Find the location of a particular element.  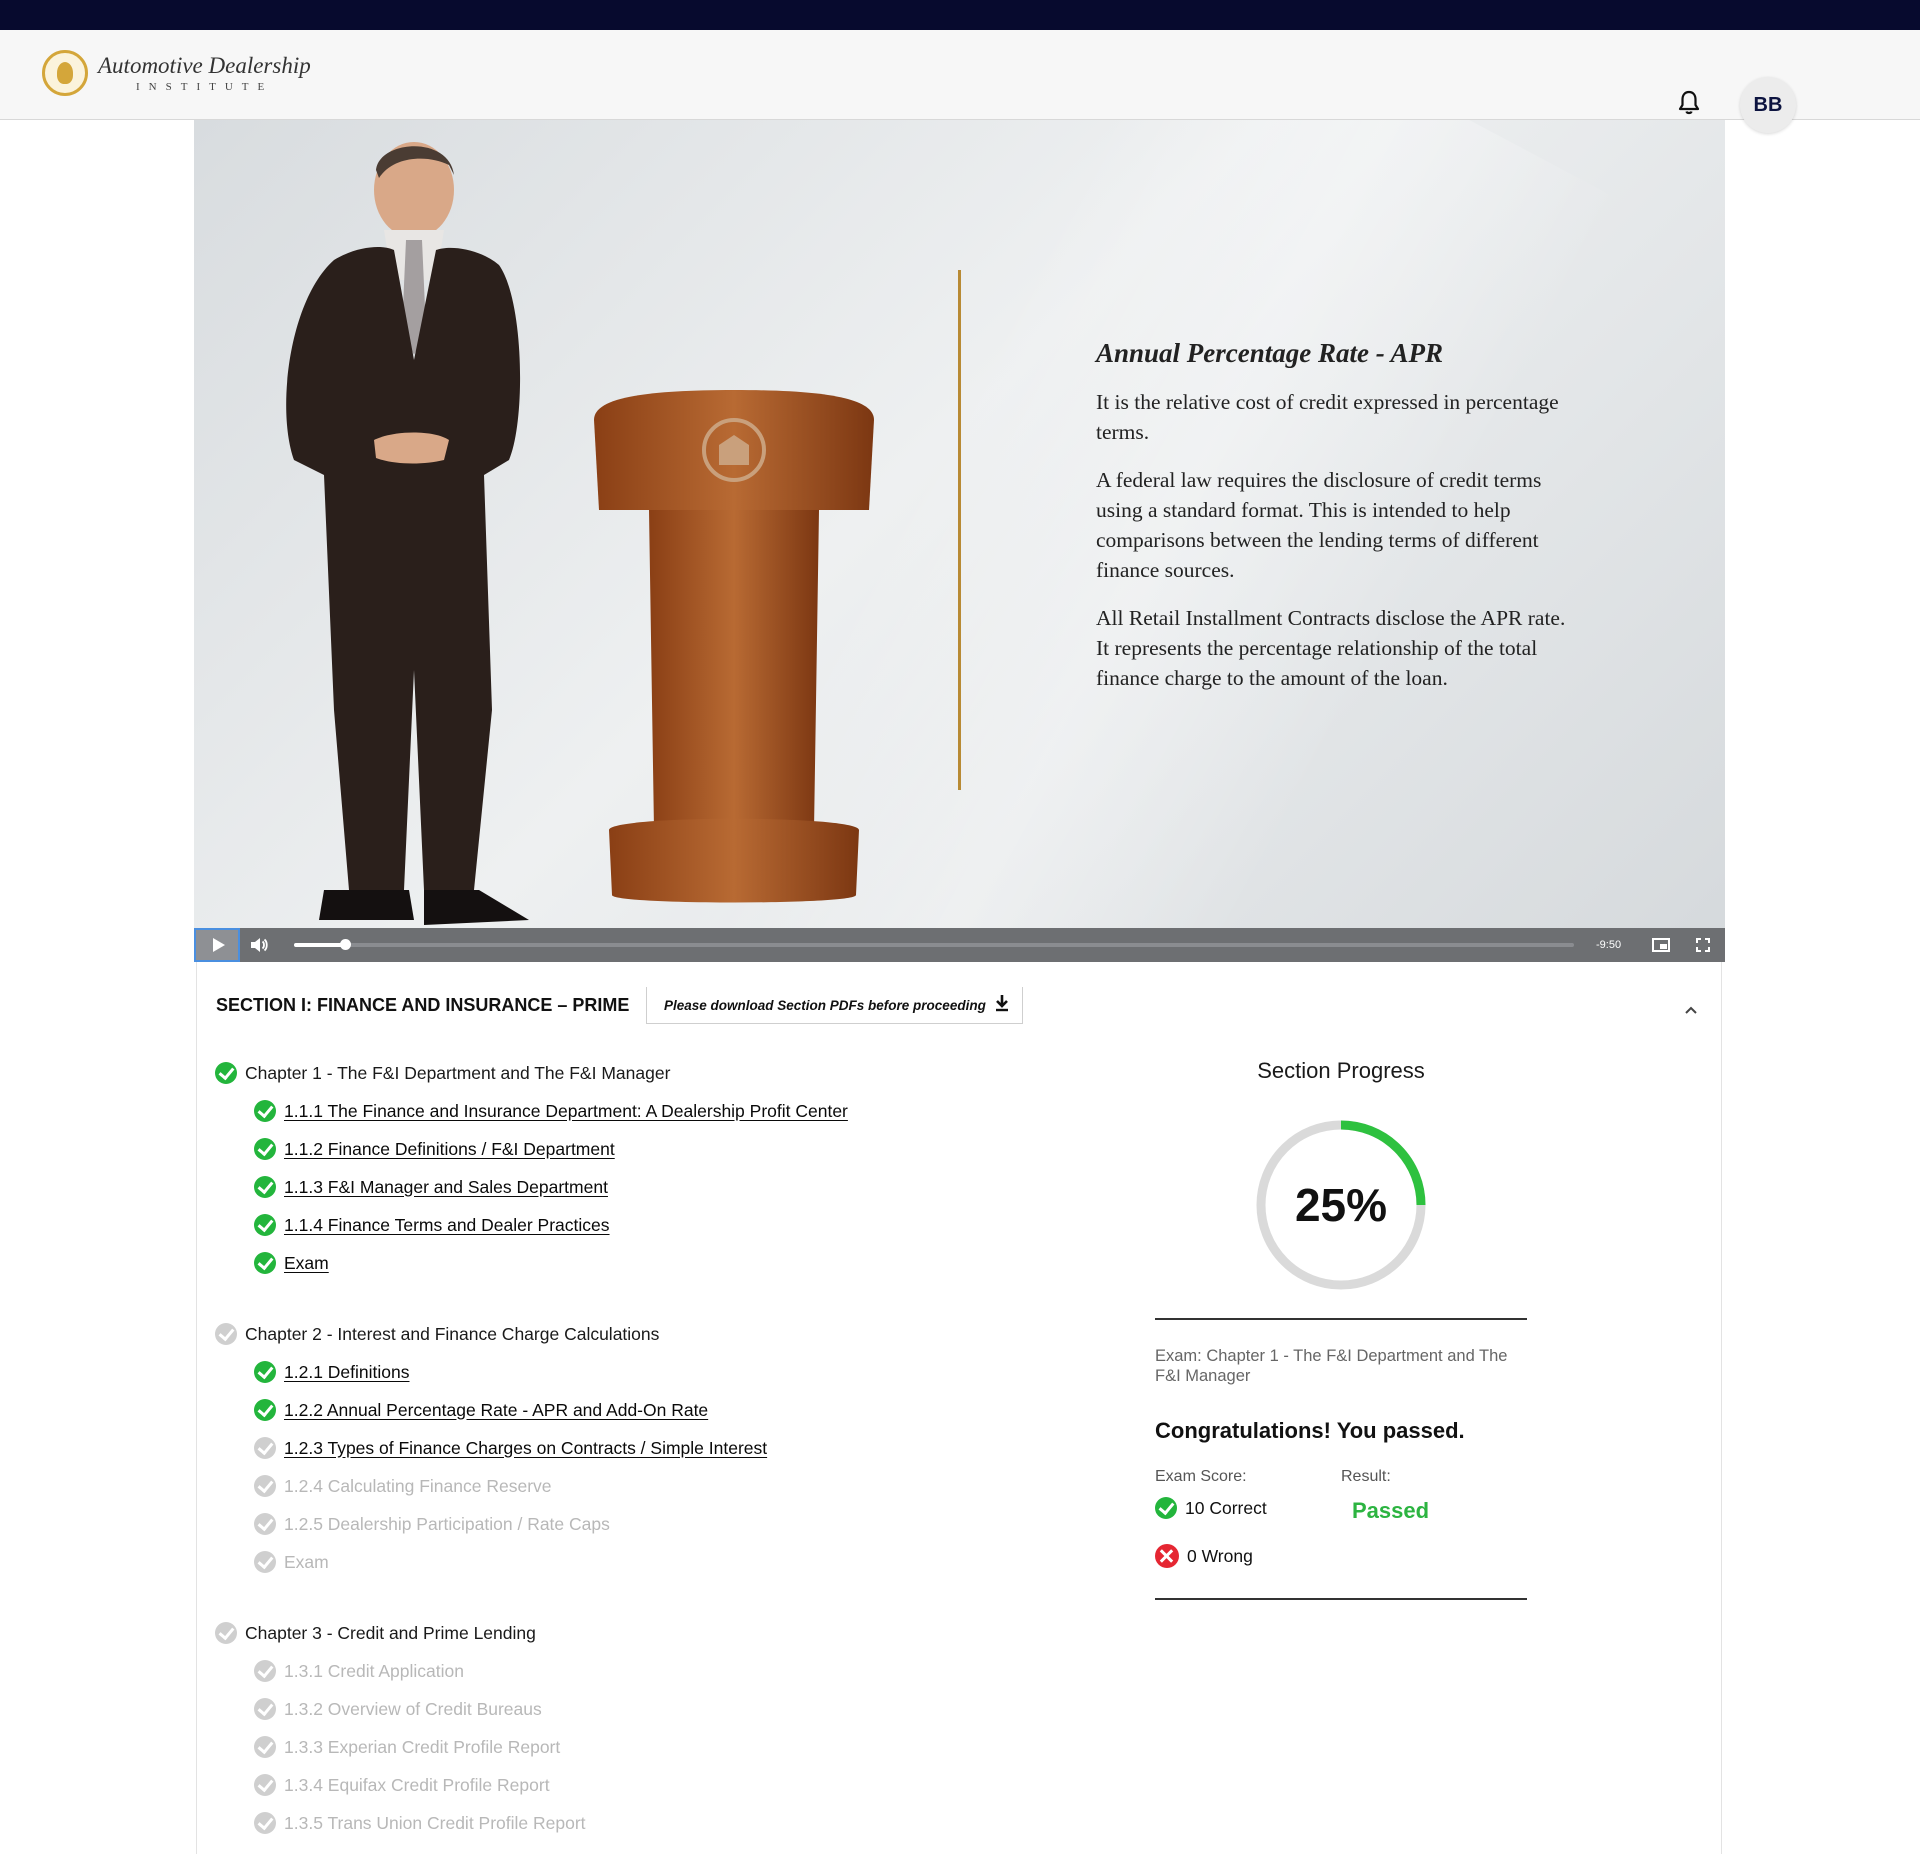

lesson-item: 1.2.1 Definitions is located at coordinates (565, 1372).